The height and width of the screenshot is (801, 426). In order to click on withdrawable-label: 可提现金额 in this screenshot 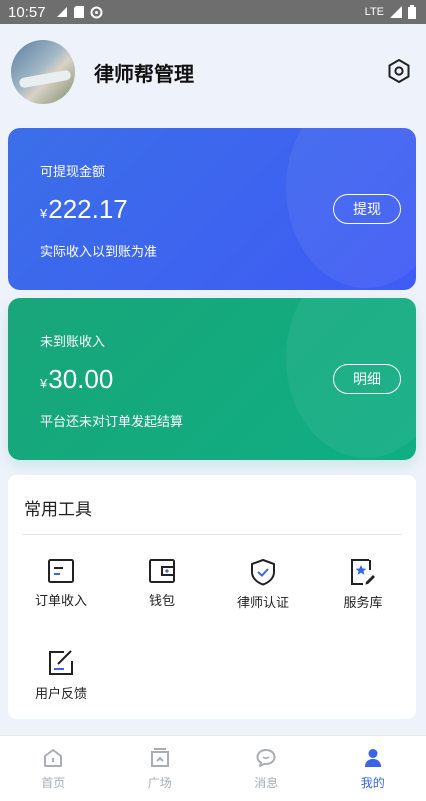, I will do `click(72, 170)`.